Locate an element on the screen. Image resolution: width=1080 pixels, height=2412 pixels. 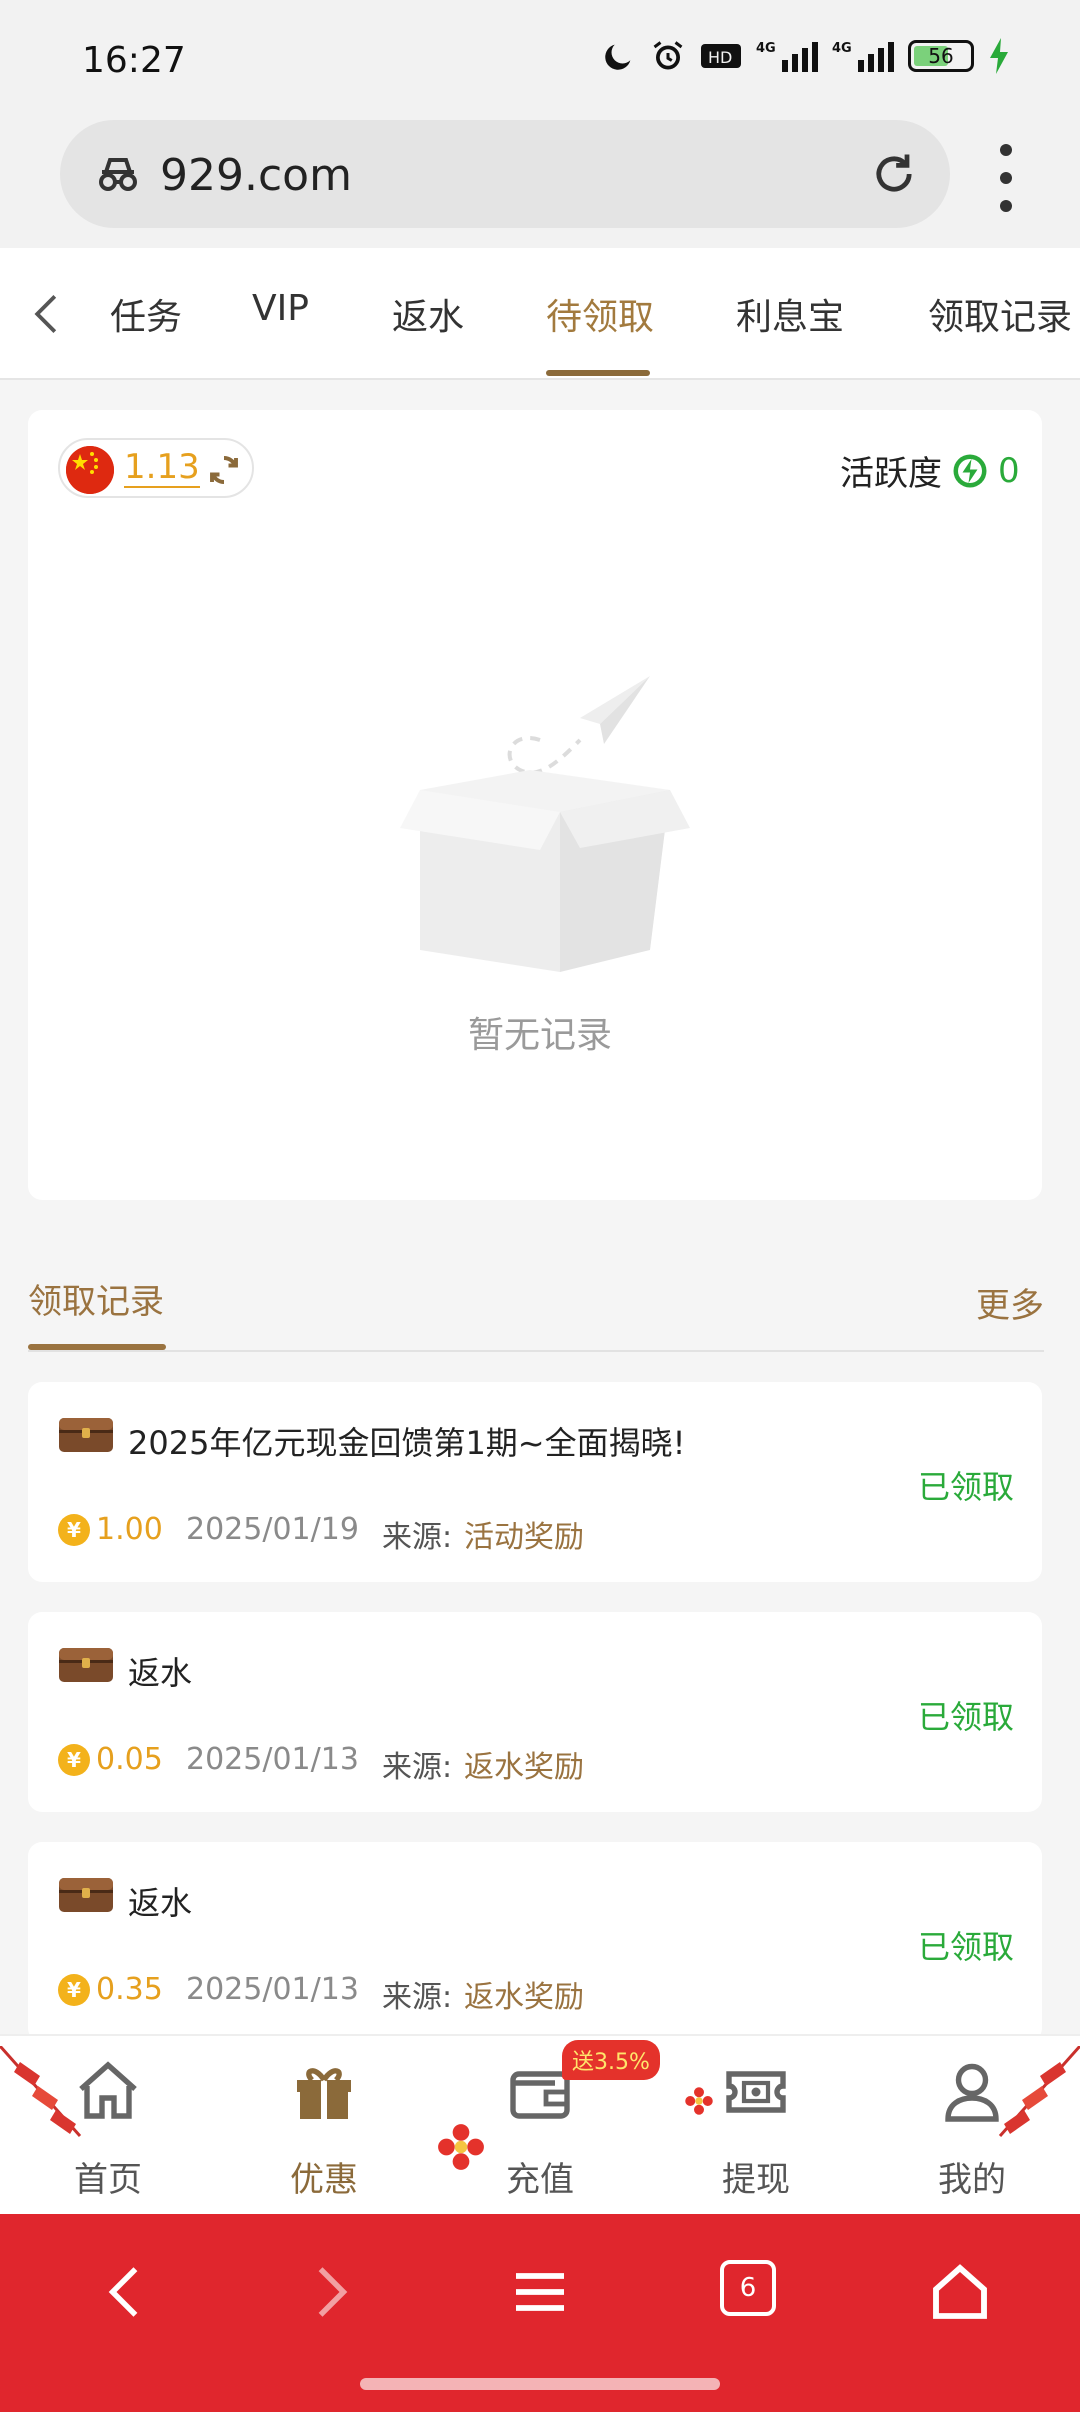
refresh-balance-icon is located at coordinates (224, 470).